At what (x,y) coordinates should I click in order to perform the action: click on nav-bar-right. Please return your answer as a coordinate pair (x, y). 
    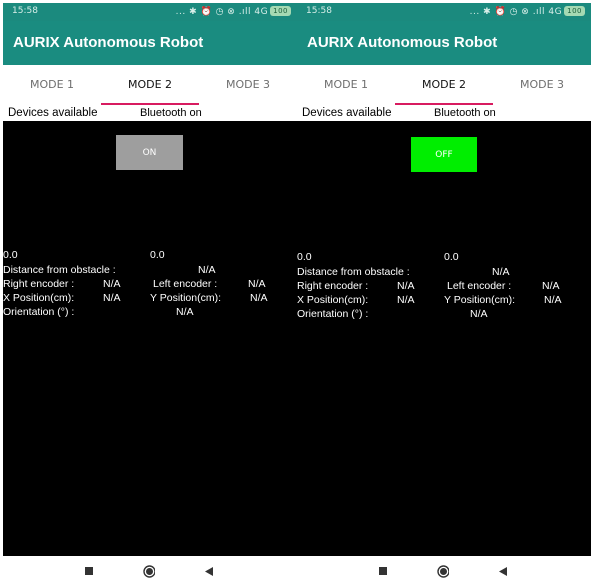
    Looking at the image, I should click on (444, 571).